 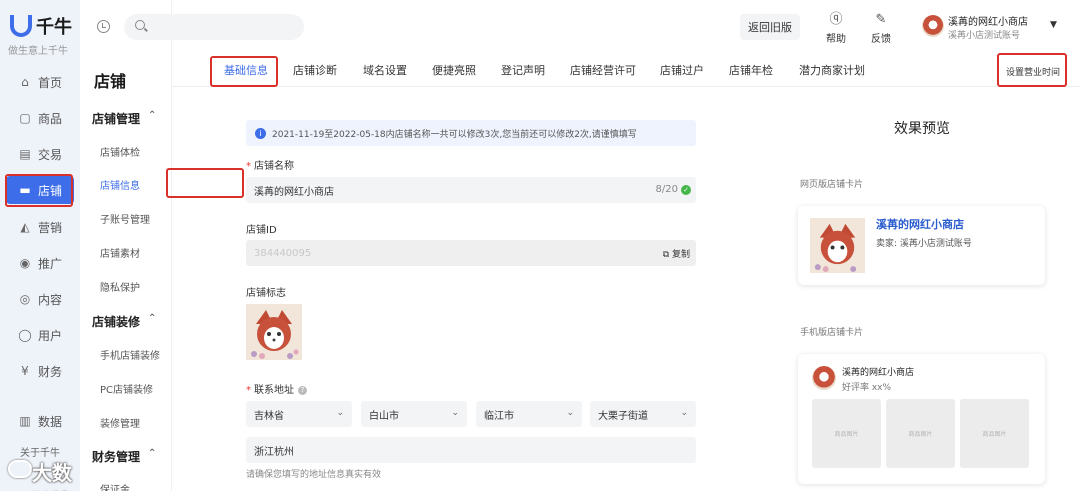 What do you see at coordinates (38, 51) in the screenshot?
I see `brand-slogan: 做生意上千牛` at bounding box center [38, 51].